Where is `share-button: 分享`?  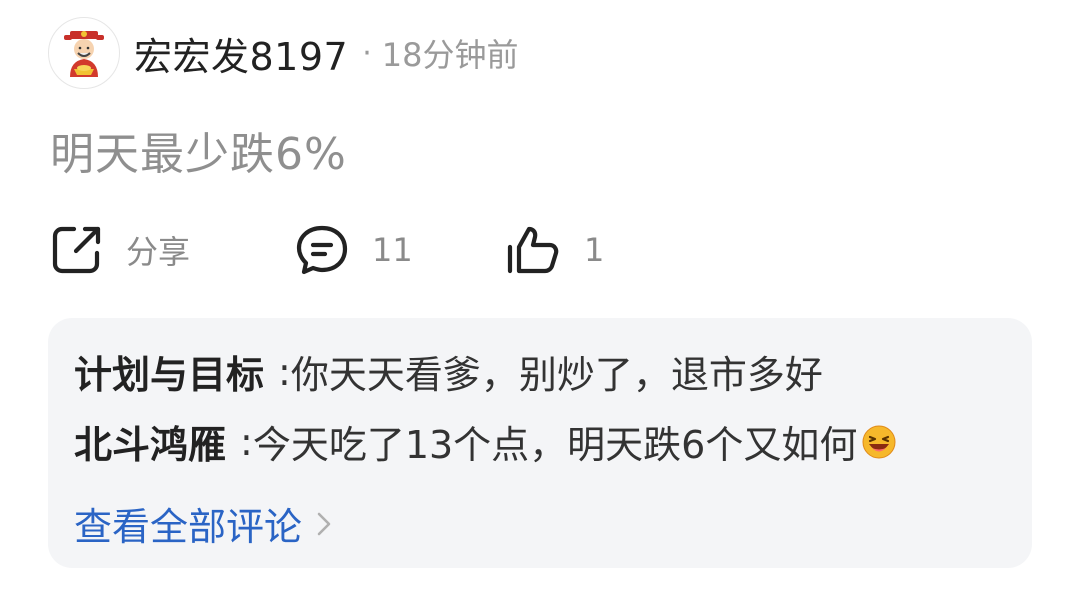
share-button: 分享 is located at coordinates (120, 250).